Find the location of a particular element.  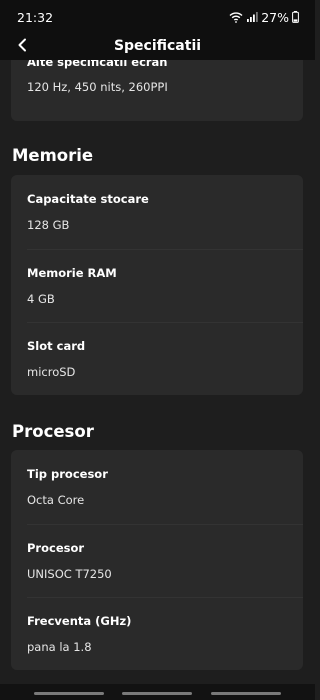

spec-item: Frecventa (GHz) pana la 1.8 is located at coordinates (157, 634).